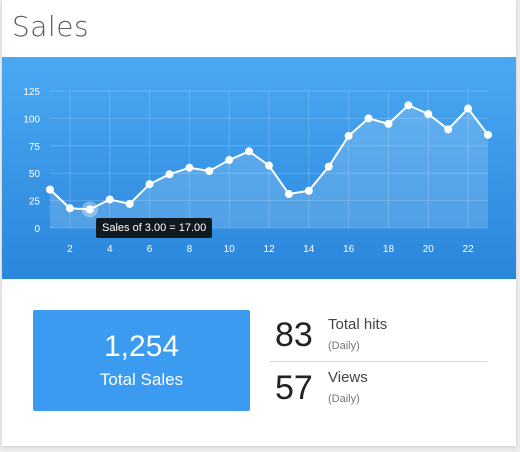 Image resolution: width=520 pixels, height=452 pixels. Describe the element at coordinates (348, 377) in the screenshot. I see `views-label: Views` at that location.